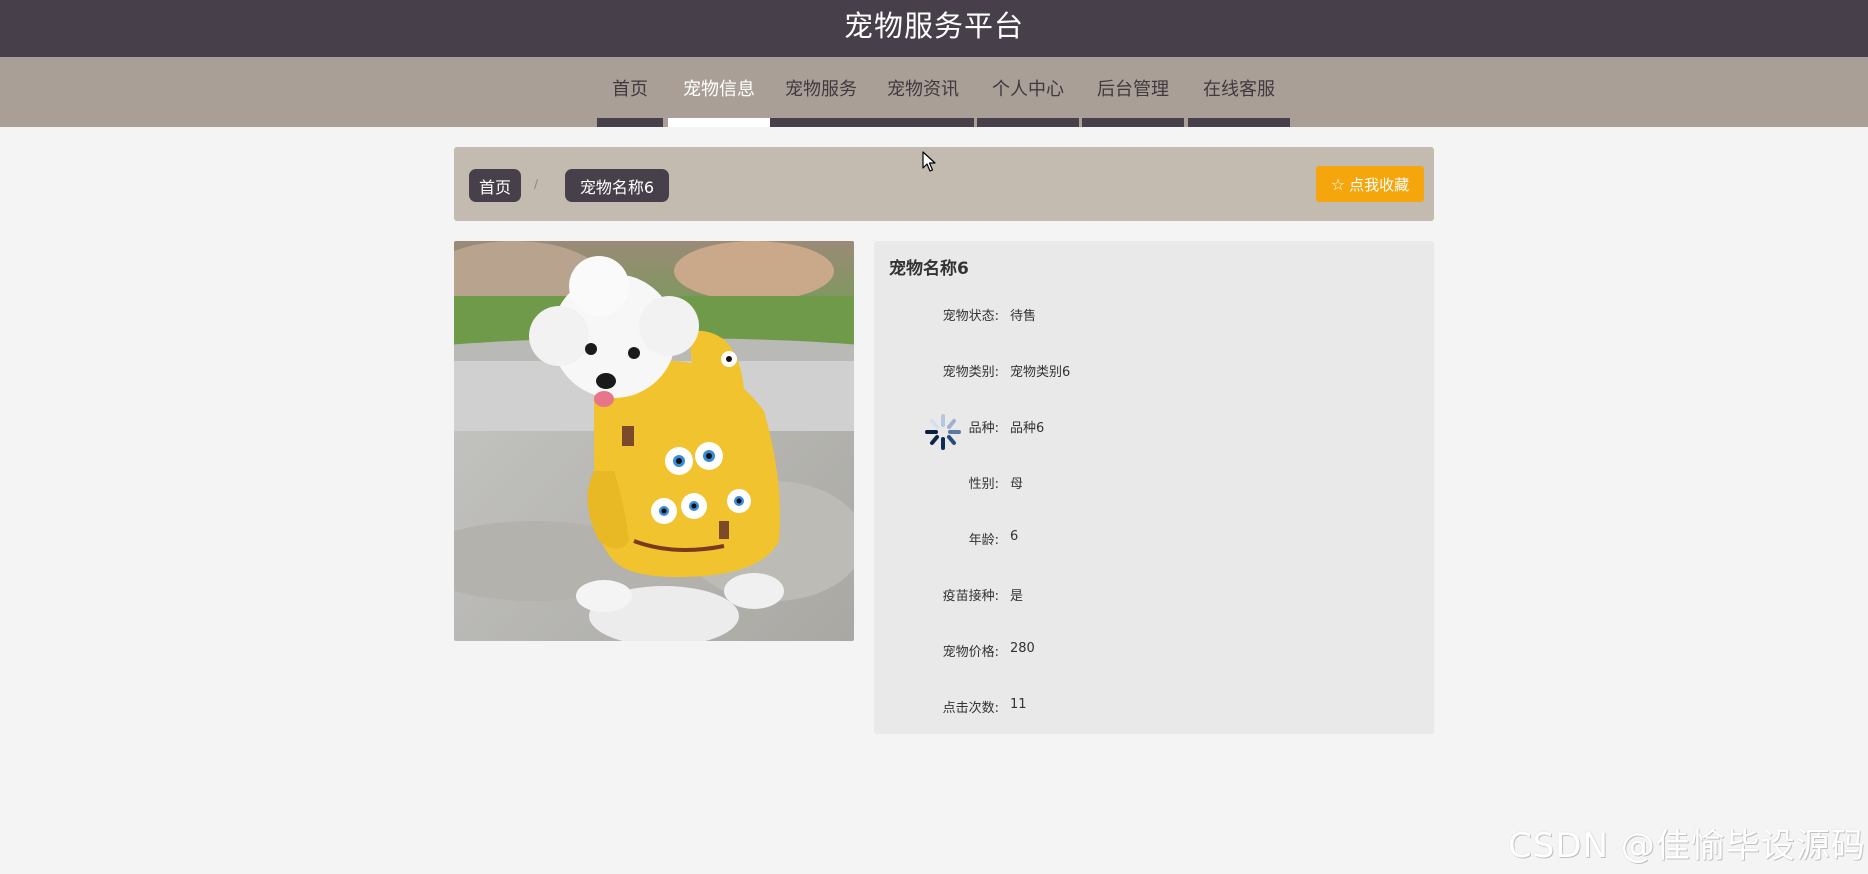  What do you see at coordinates (495, 185) in the screenshot?
I see `breadcrumb-home-link: 首页` at bounding box center [495, 185].